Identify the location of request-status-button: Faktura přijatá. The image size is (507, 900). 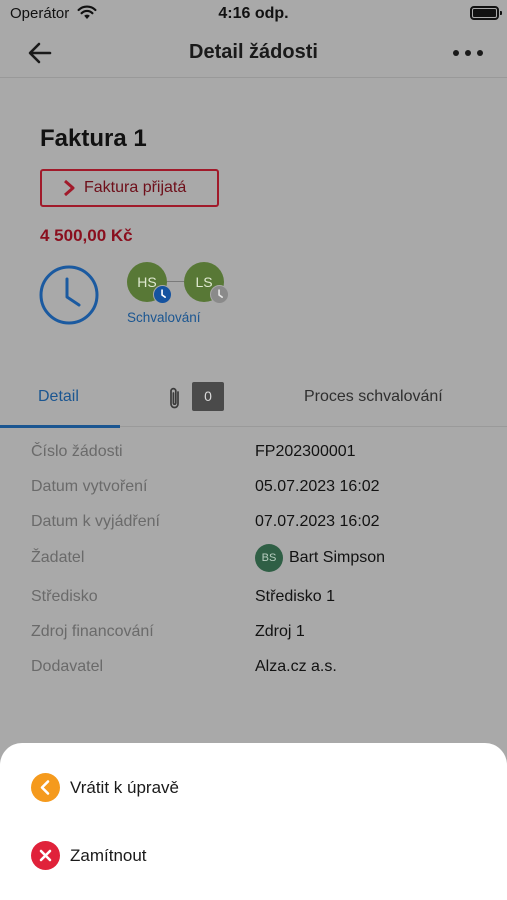
(129, 188).